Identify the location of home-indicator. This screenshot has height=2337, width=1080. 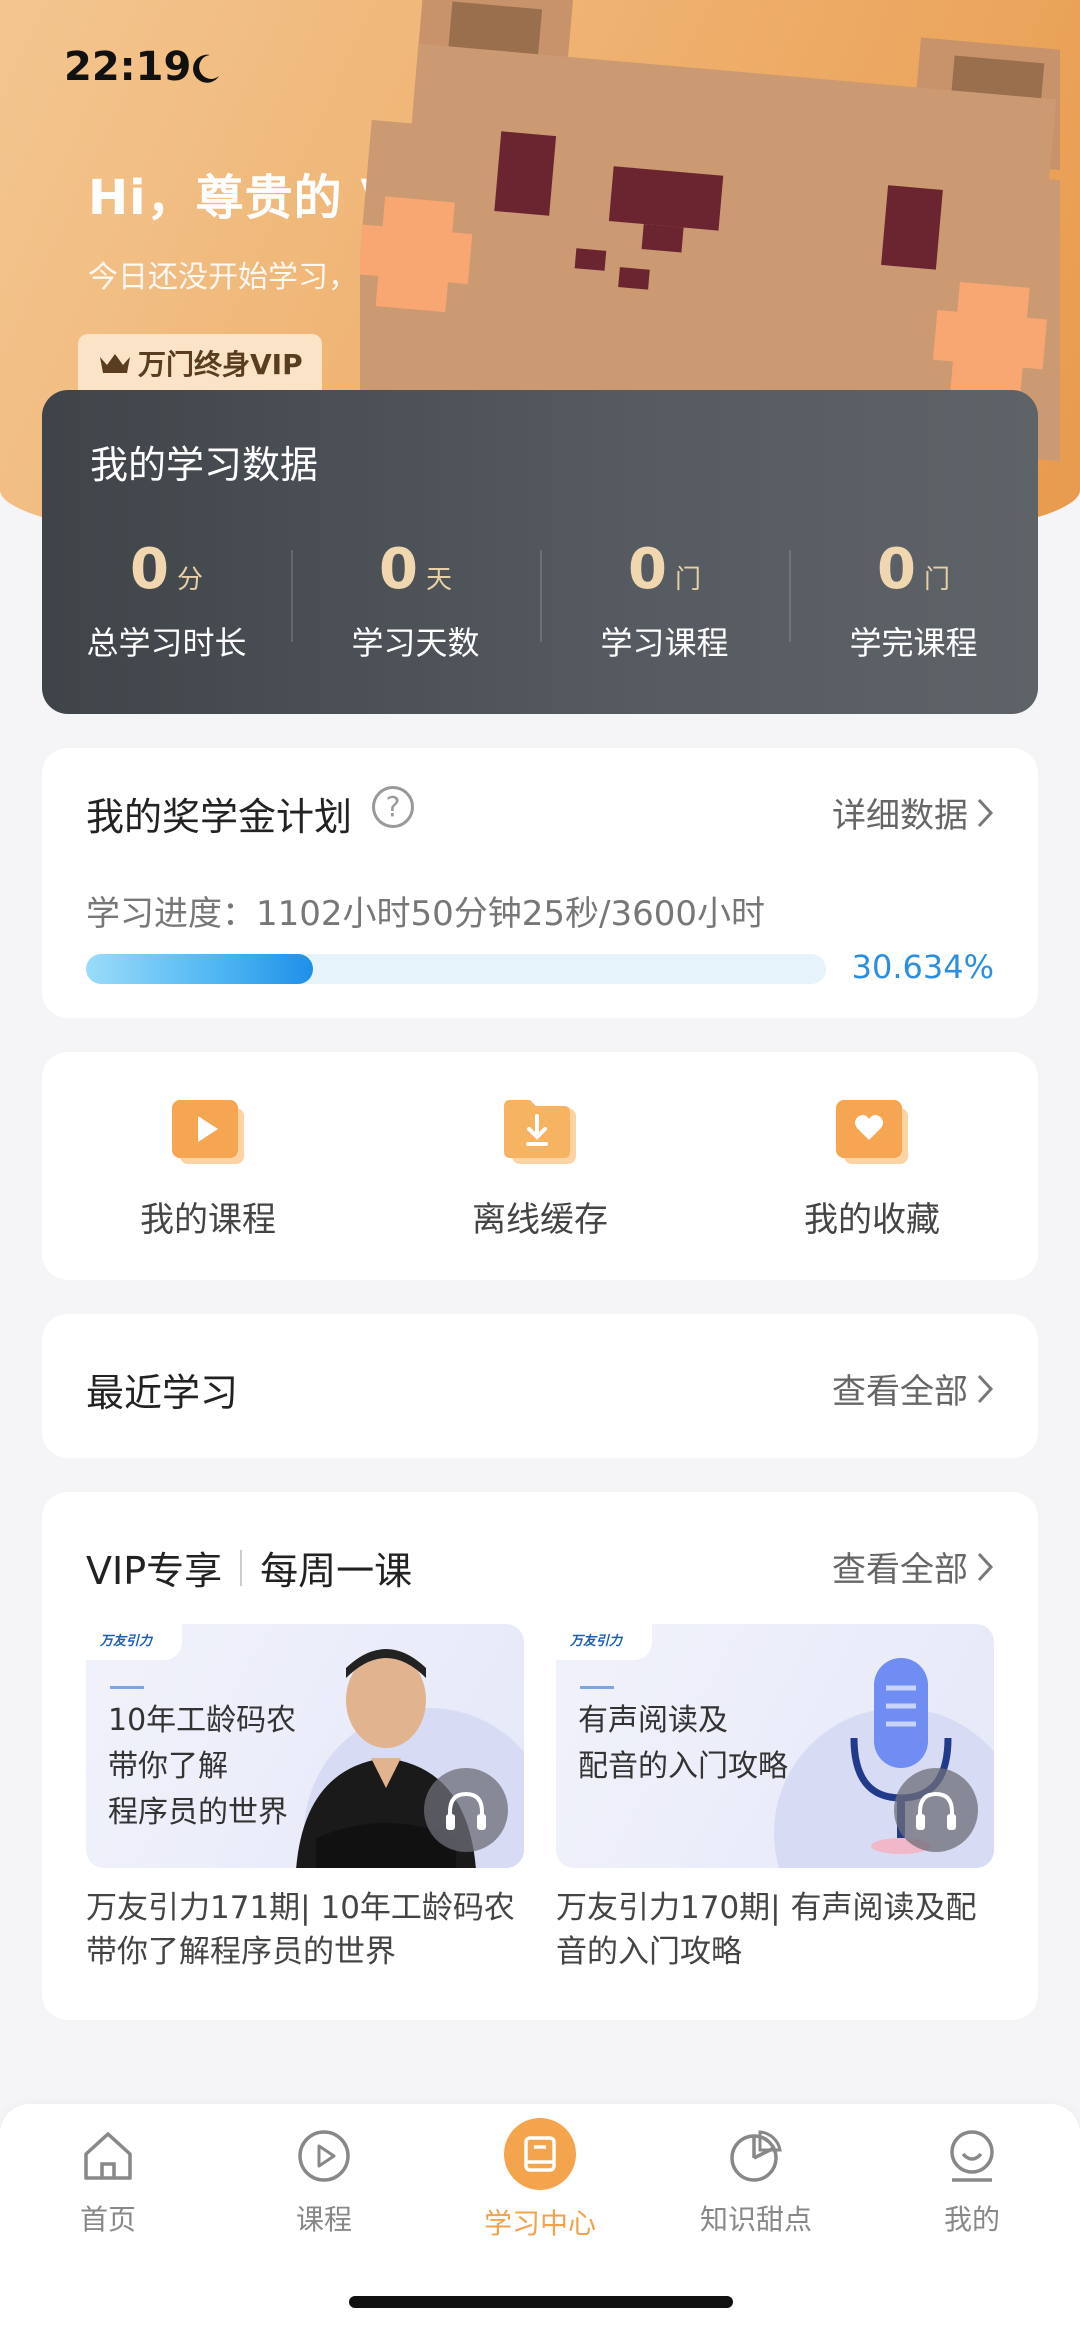
(541, 2302).